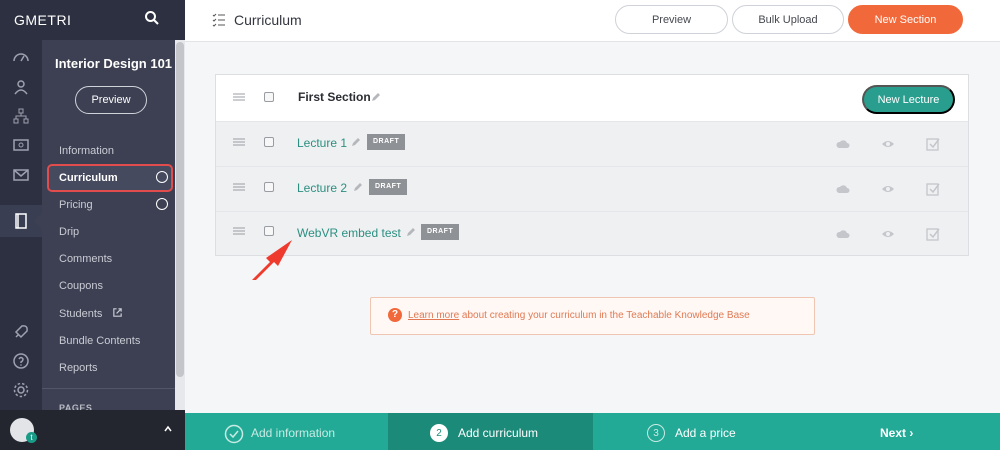 The height and width of the screenshot is (450, 1000). I want to click on sitemap-icon, so click(21, 116).